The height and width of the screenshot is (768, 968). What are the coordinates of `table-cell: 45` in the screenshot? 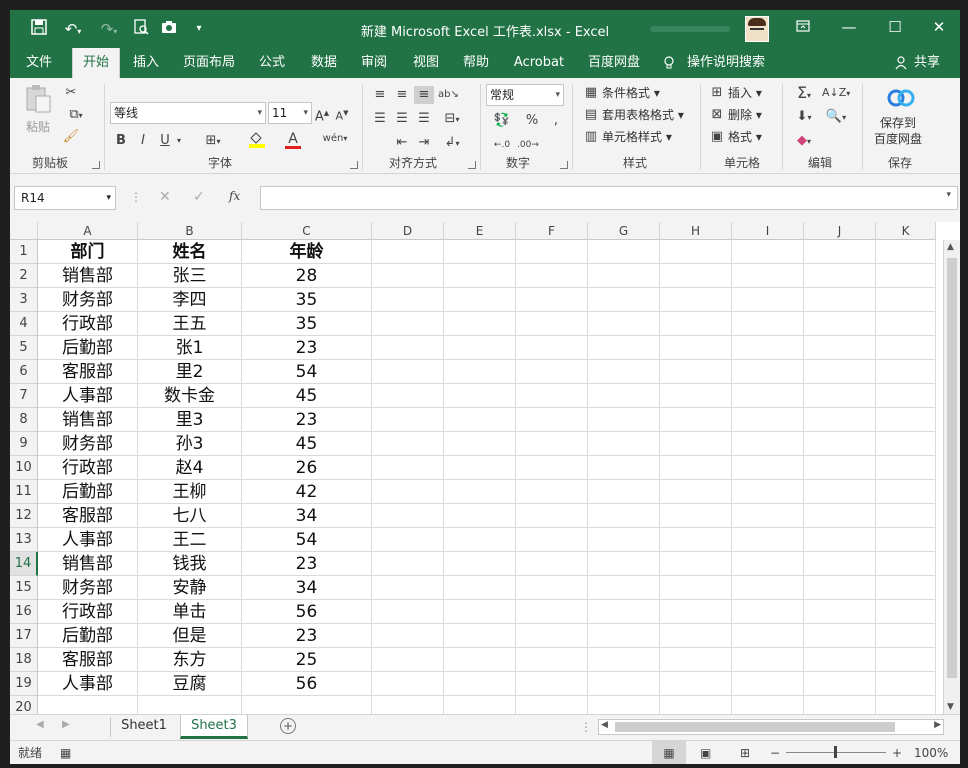 It's located at (307, 444).